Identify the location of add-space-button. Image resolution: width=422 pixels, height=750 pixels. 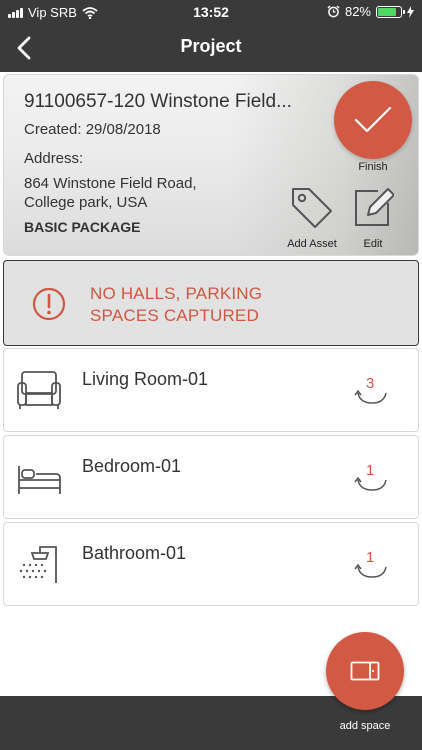
(365, 671).